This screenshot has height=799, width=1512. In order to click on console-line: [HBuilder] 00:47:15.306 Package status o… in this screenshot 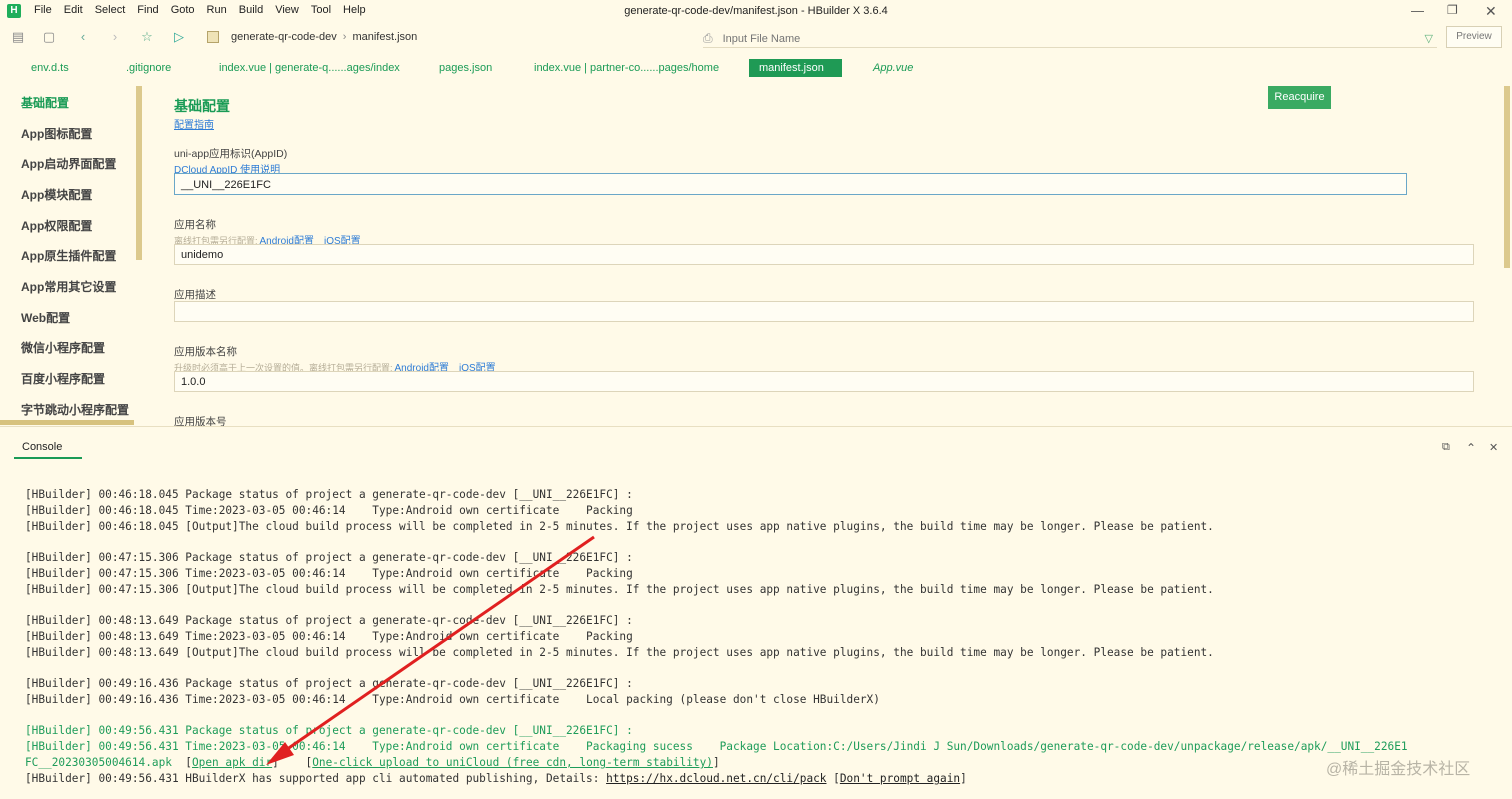, I will do `click(329, 557)`.